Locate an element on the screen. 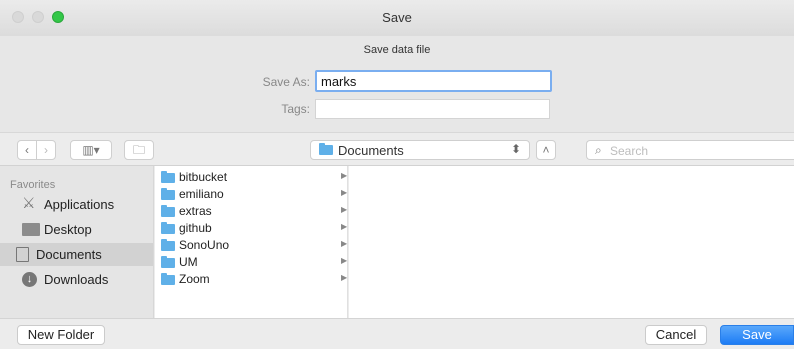  view-mode-button: ▥▾ is located at coordinates (91, 150).